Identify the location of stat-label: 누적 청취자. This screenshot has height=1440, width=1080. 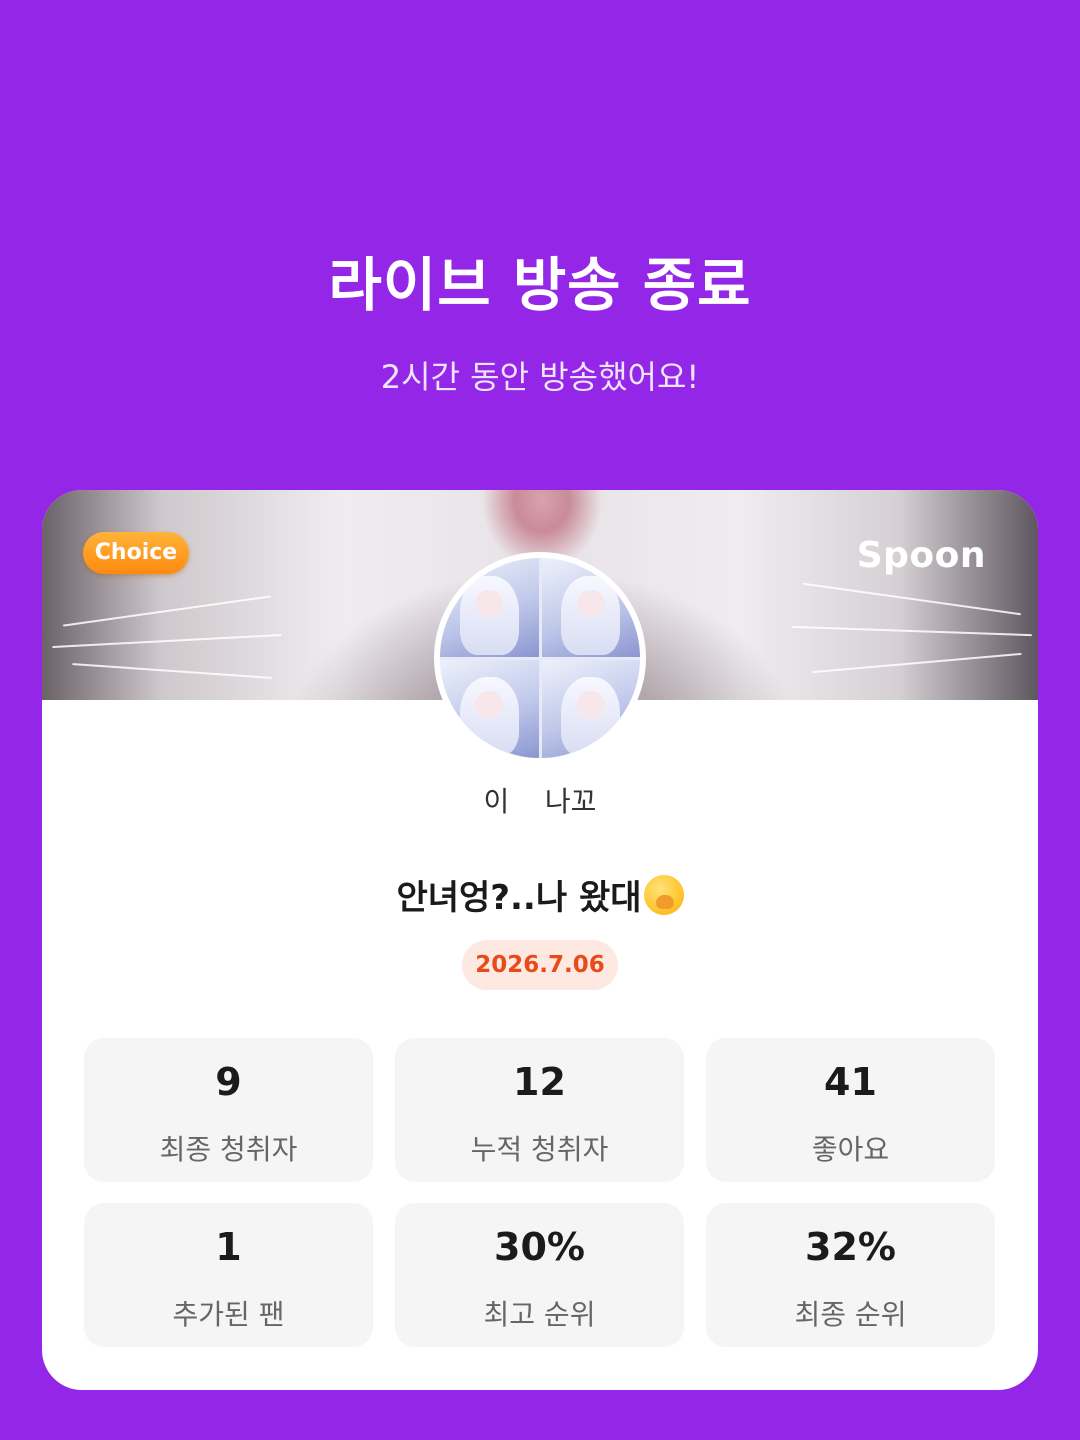
(539, 1149).